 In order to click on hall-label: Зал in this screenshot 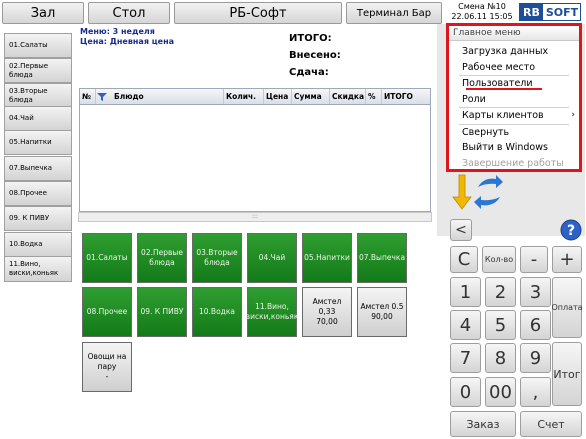, I will do `click(43, 13)`.